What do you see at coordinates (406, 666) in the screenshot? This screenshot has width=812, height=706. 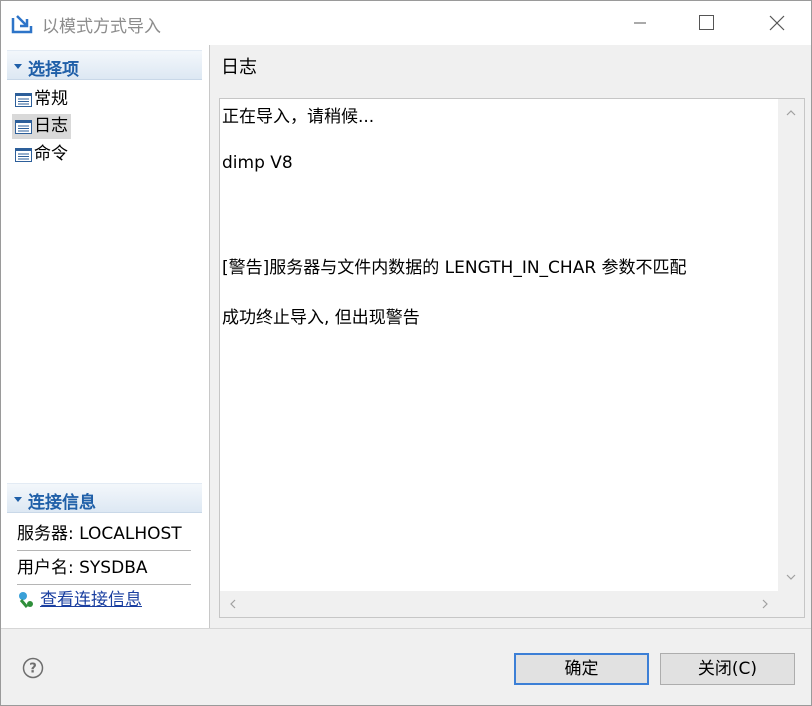 I see `button-bar: ? 确定 关闭(C)` at bounding box center [406, 666].